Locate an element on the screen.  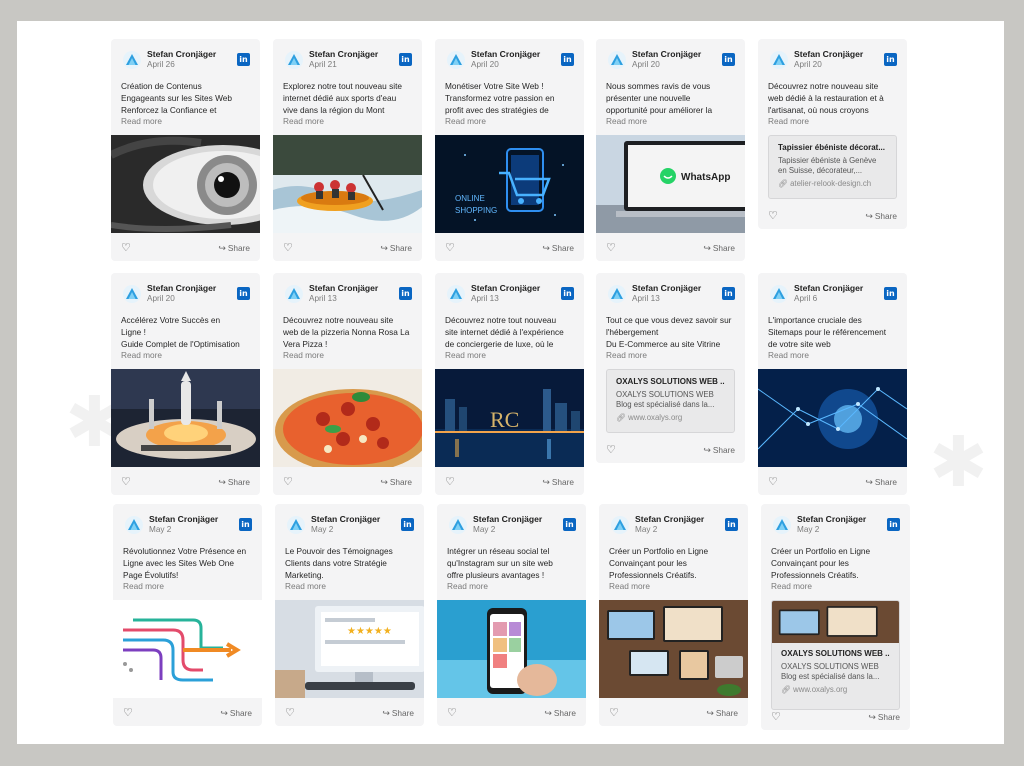
post-image: ONLINE SHOPPING is located at coordinates (509, 184).